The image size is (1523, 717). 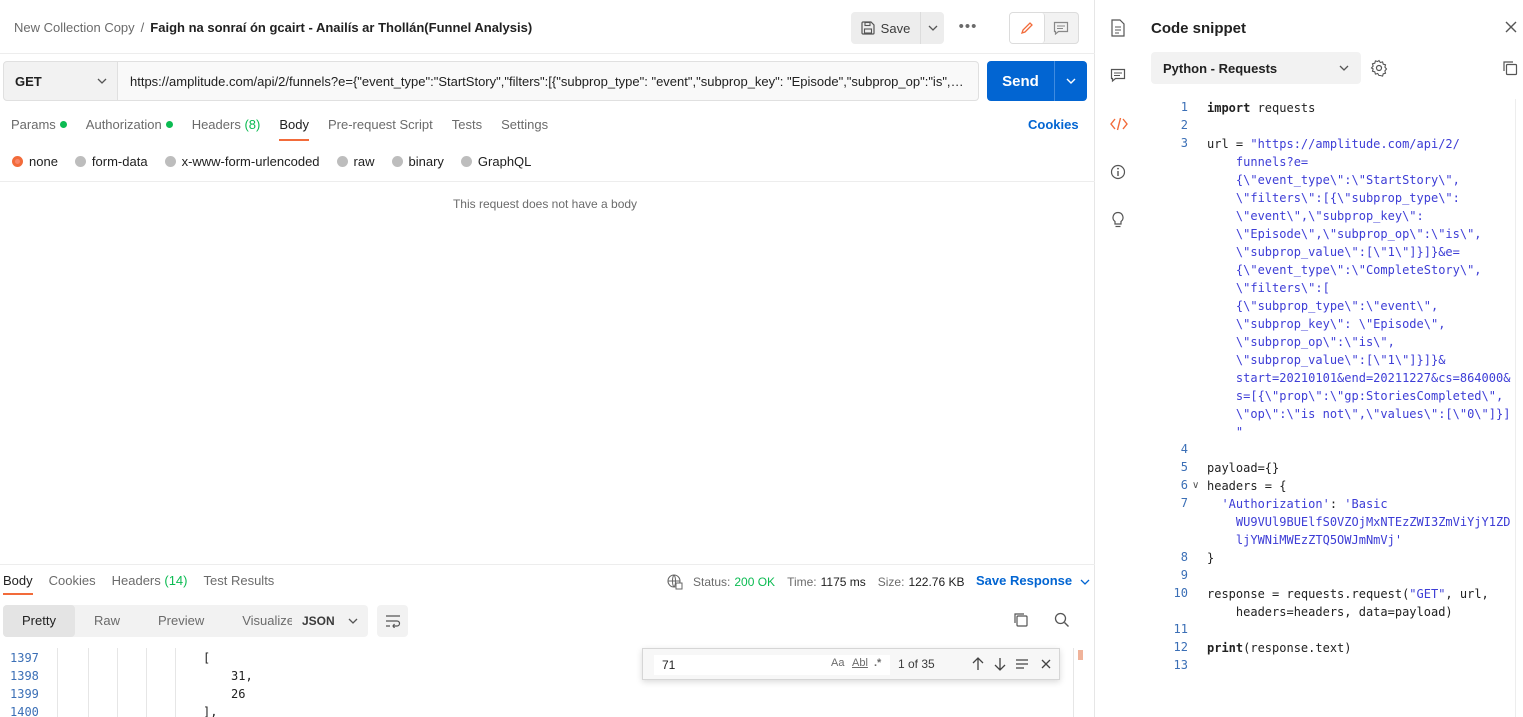 I want to click on format-select: JSON, so click(x=330, y=621).